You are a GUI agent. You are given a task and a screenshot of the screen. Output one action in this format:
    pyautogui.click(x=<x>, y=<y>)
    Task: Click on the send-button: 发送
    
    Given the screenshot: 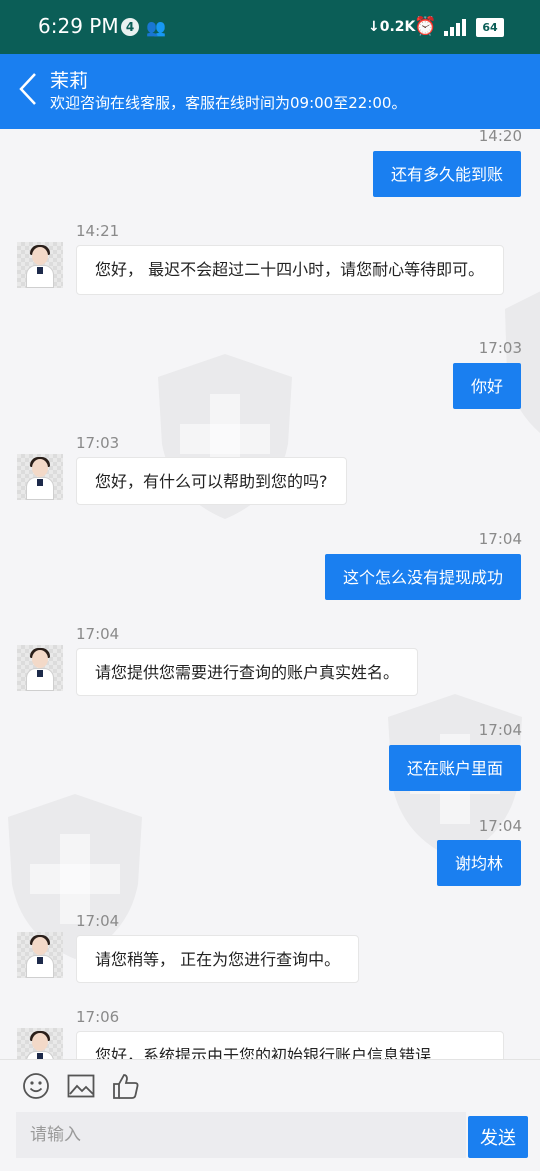 What is the action you would take?
    pyautogui.click(x=498, y=1137)
    